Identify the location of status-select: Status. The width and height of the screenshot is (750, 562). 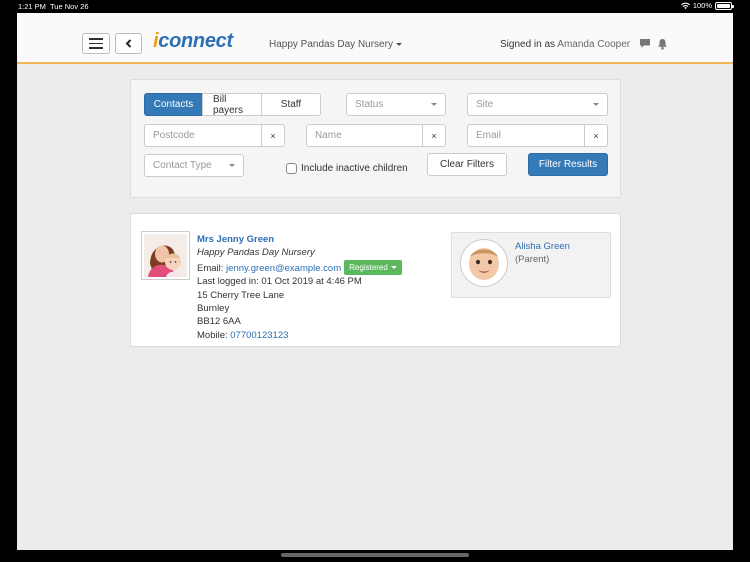
(396, 104).